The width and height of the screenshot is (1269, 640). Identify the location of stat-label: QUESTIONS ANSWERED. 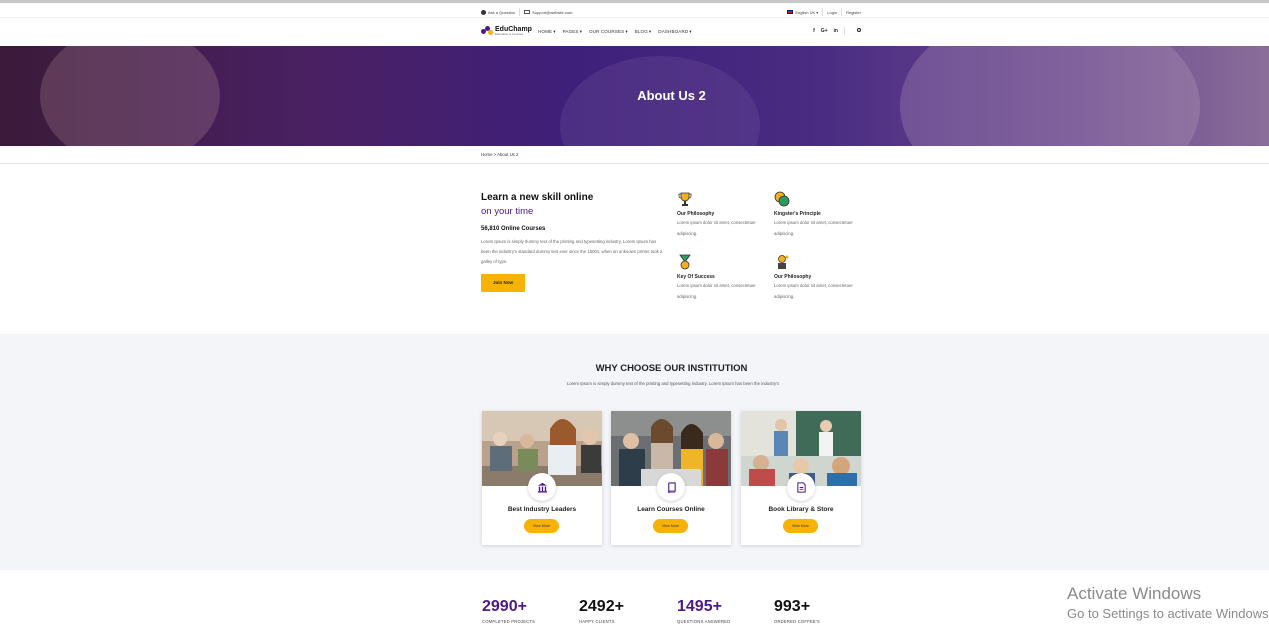
(704, 621).